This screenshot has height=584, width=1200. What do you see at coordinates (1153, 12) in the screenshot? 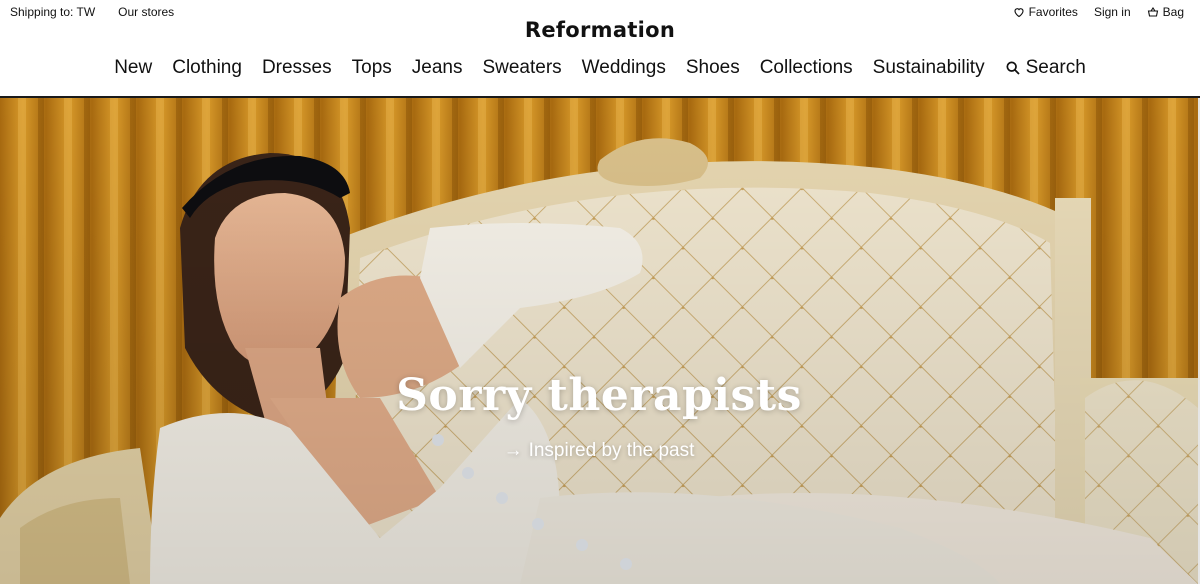
I see `bag-icon` at bounding box center [1153, 12].